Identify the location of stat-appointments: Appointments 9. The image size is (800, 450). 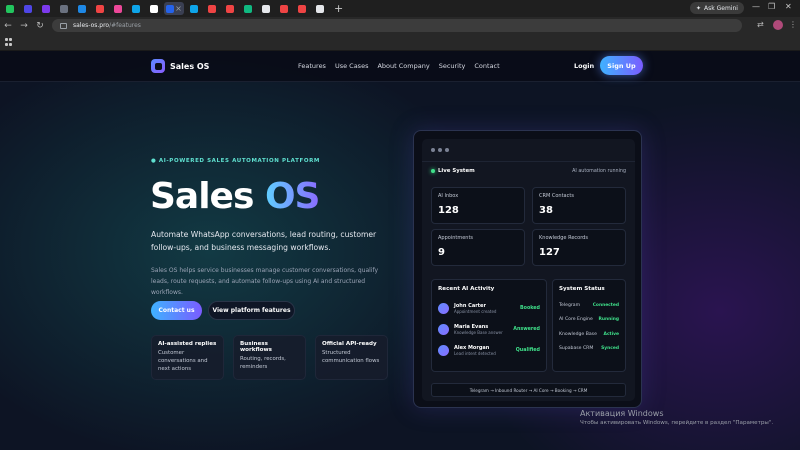
(478, 247).